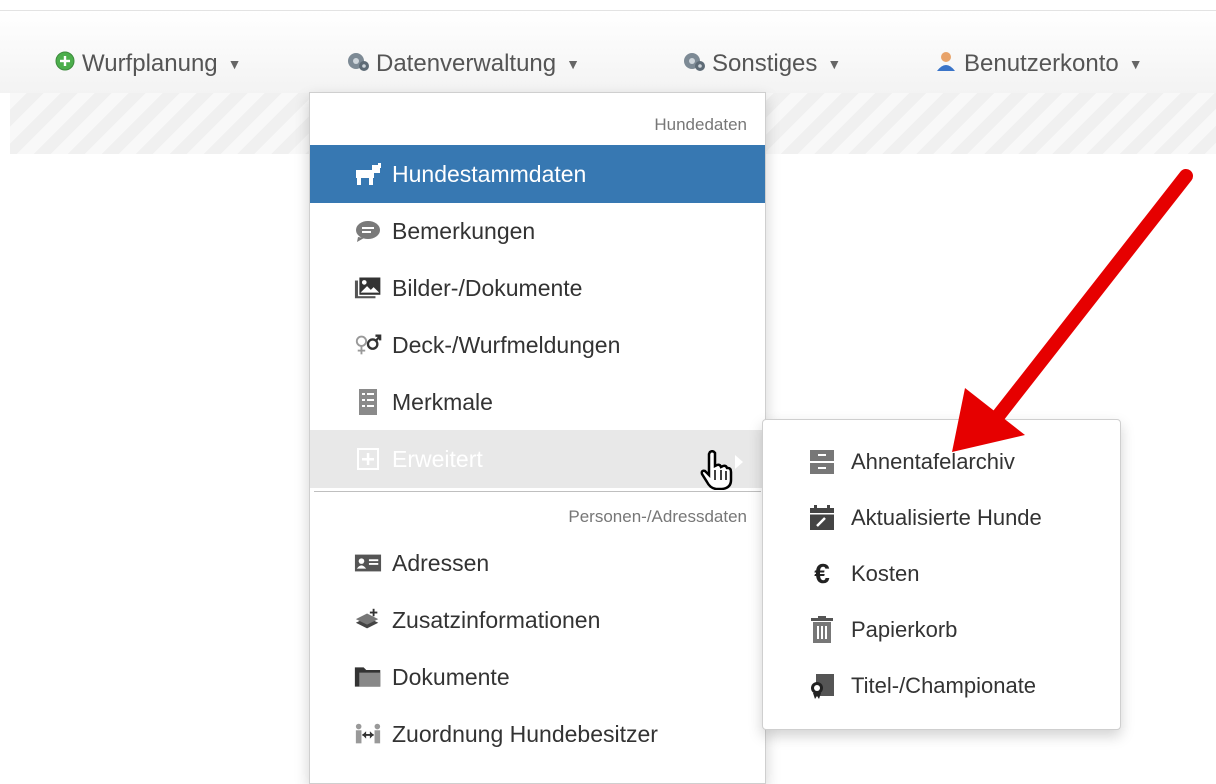 This screenshot has height=784, width=1216. I want to click on comment-icon, so click(368, 231).